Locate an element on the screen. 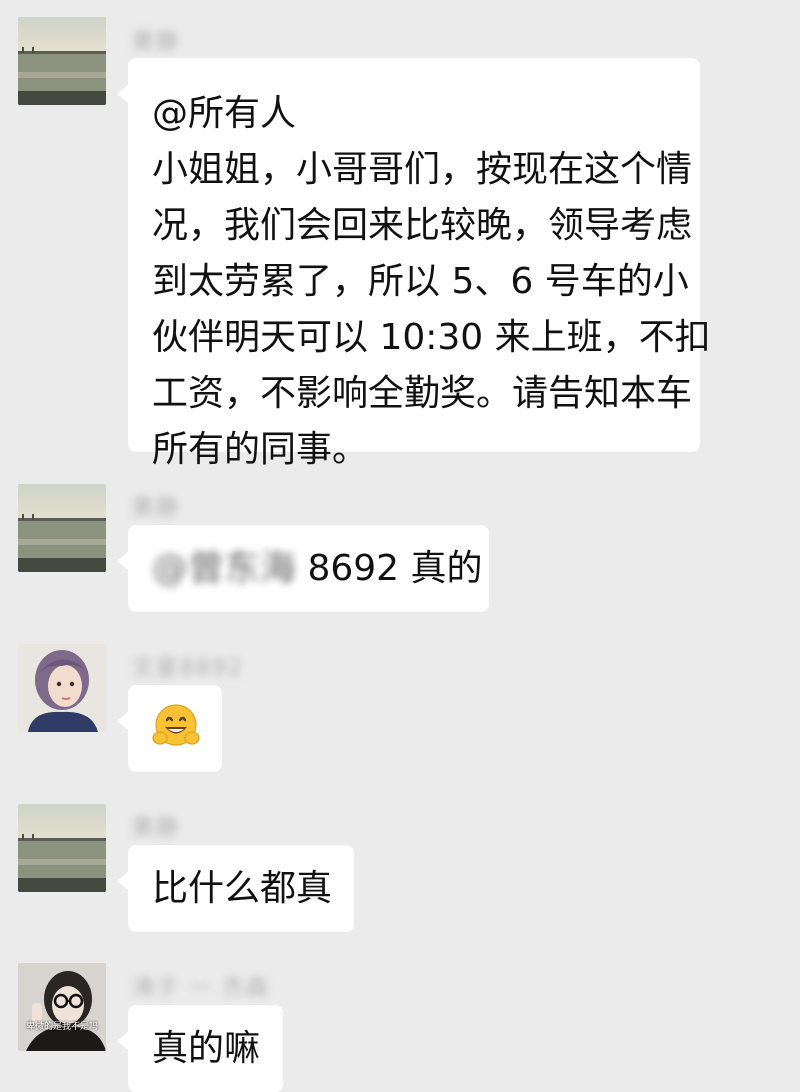 Image resolution: width=800 pixels, height=1092 pixels. girl-portrait-avatar-icon is located at coordinates (62, 688).